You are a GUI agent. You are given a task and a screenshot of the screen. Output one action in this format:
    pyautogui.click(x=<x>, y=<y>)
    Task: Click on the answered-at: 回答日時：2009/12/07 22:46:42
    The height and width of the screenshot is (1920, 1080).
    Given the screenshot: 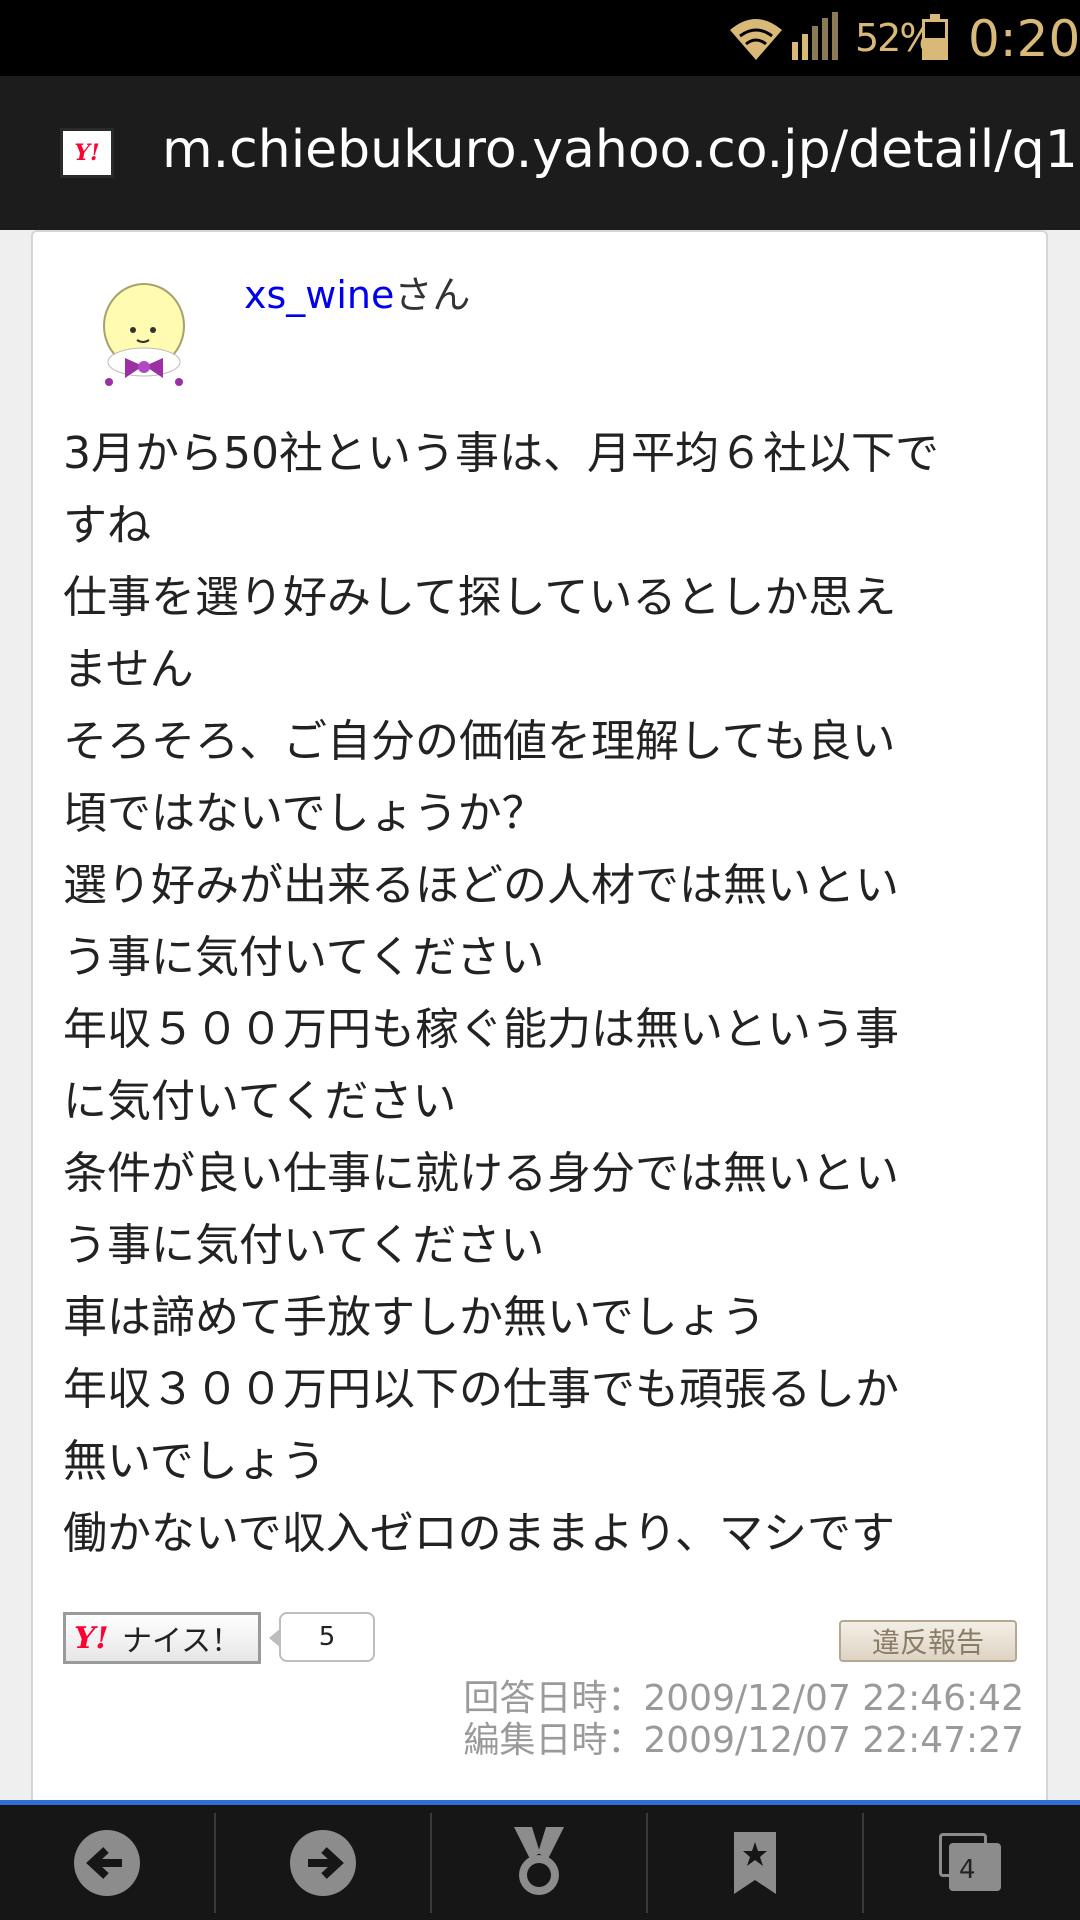 What is the action you would take?
    pyautogui.click(x=743, y=1698)
    